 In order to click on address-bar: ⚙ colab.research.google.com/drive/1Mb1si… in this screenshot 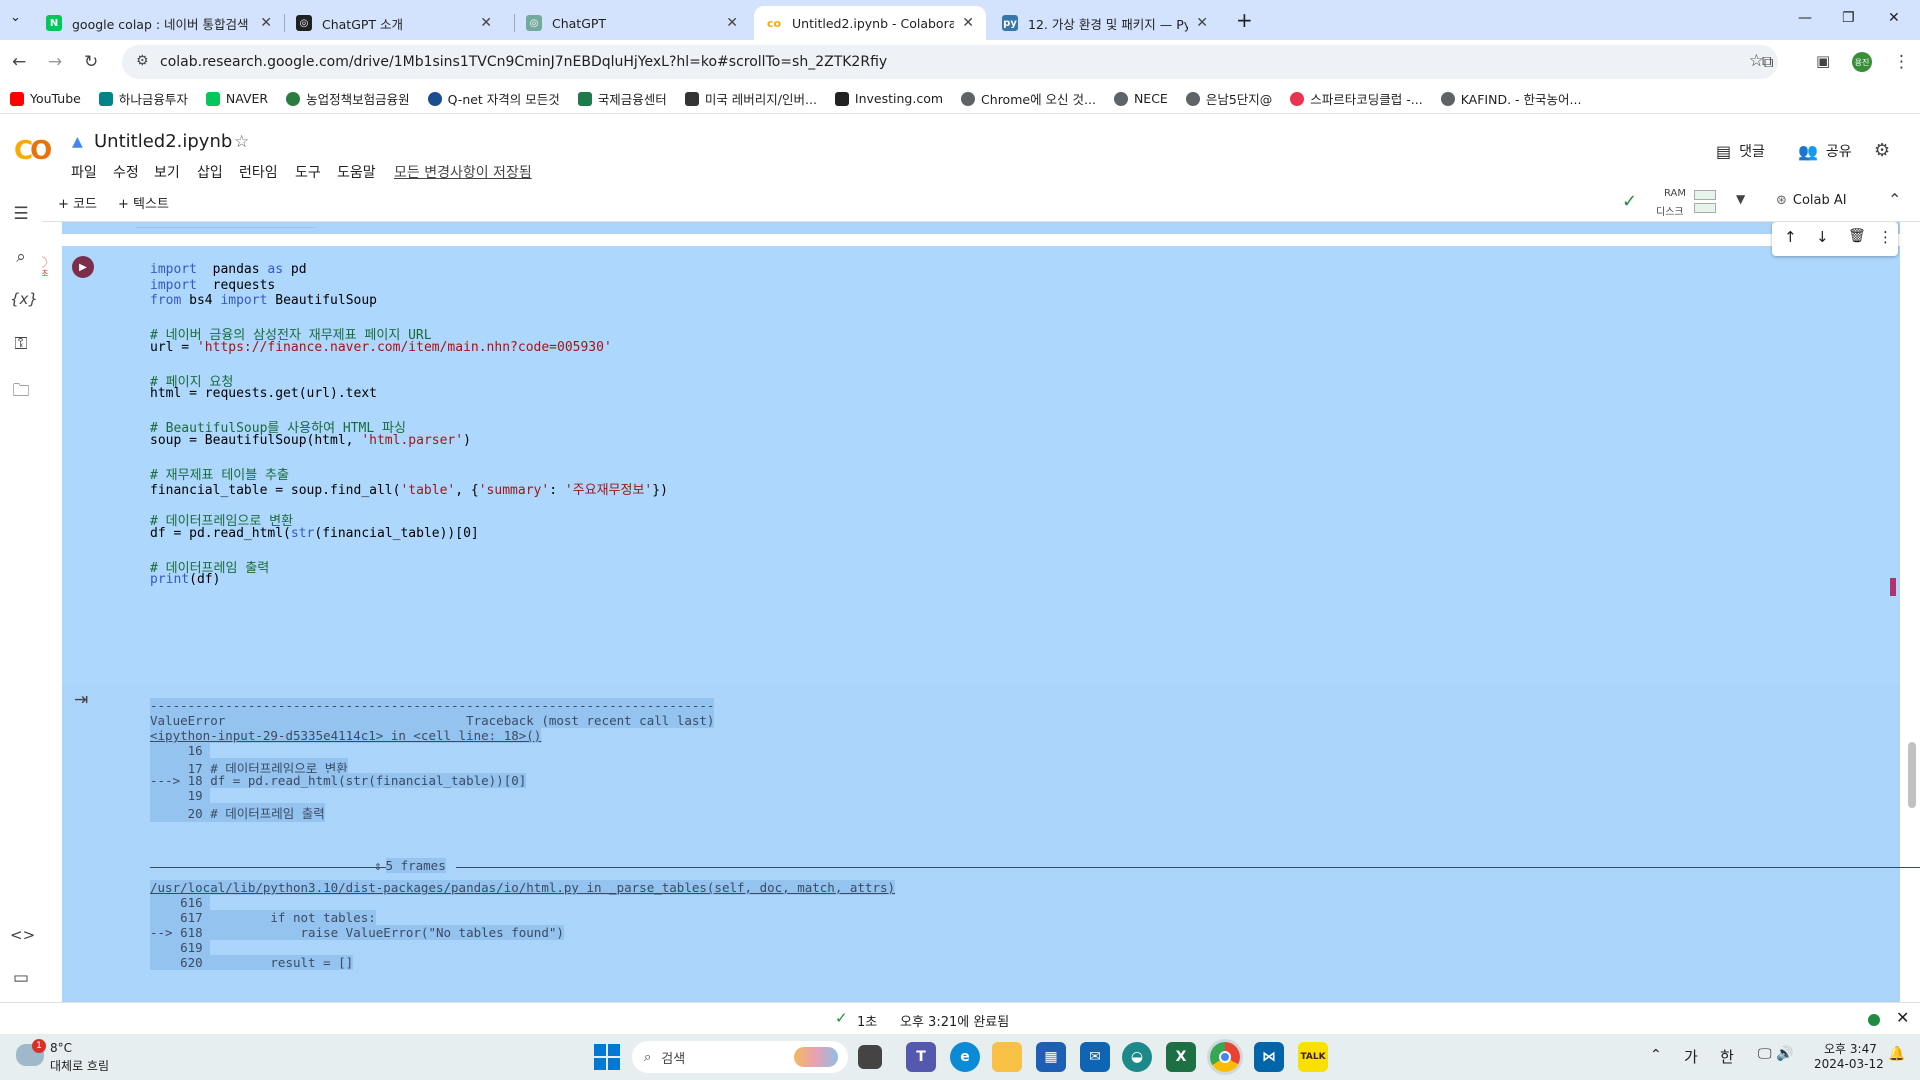, I will do `click(950, 62)`.